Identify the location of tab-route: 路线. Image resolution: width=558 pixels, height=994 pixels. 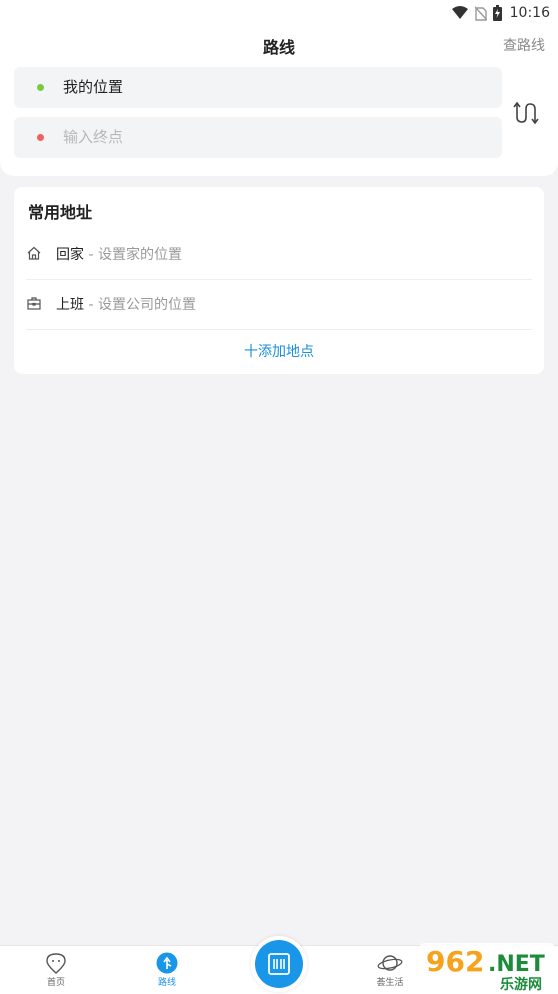
(167, 970).